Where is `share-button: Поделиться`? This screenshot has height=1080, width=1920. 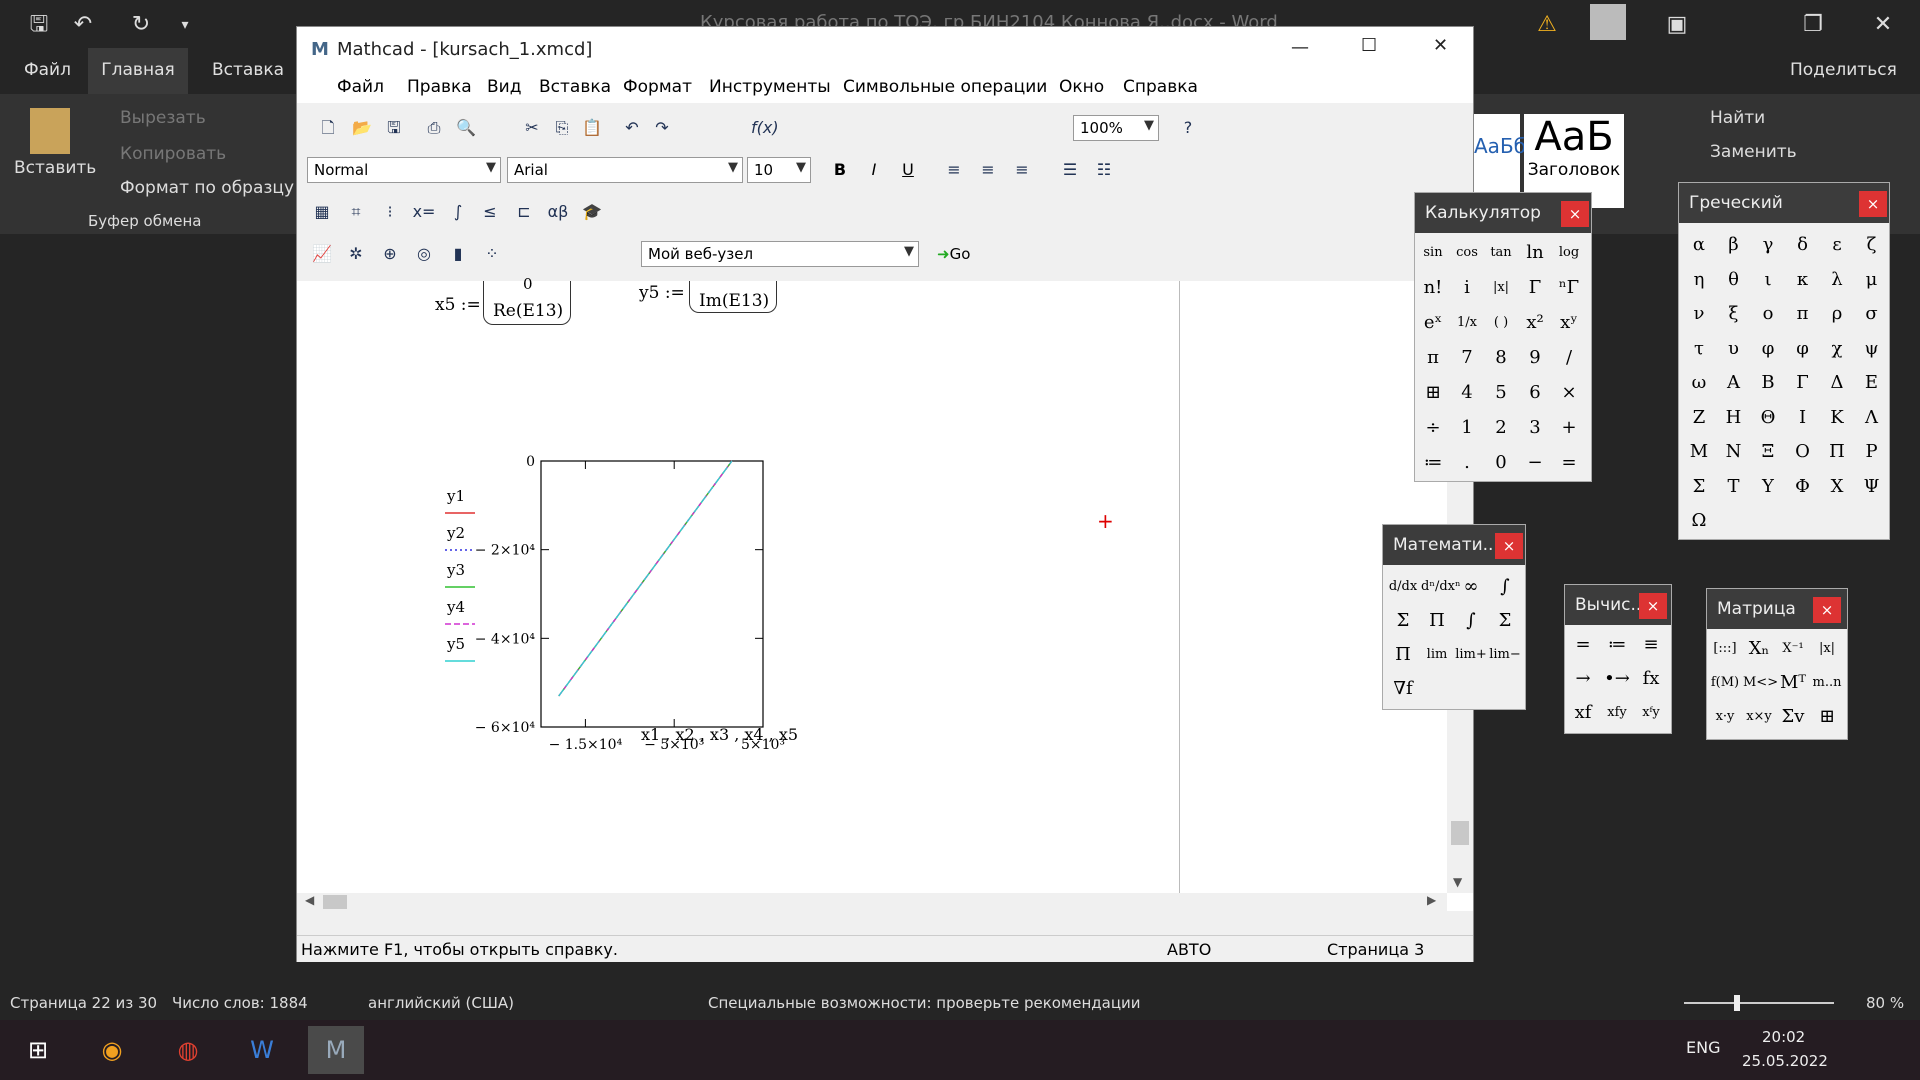 share-button: Поделиться is located at coordinates (1843, 70).